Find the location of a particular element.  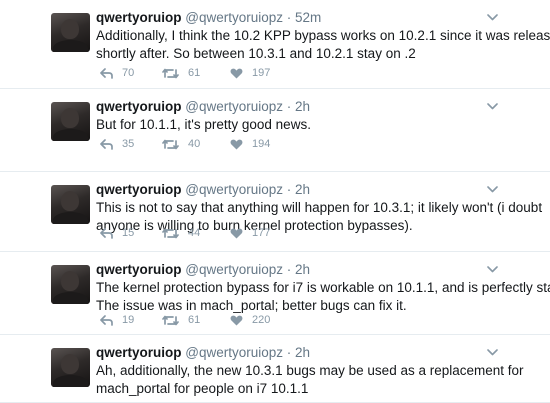

reply-button: 70 is located at coordinates (117, 73).